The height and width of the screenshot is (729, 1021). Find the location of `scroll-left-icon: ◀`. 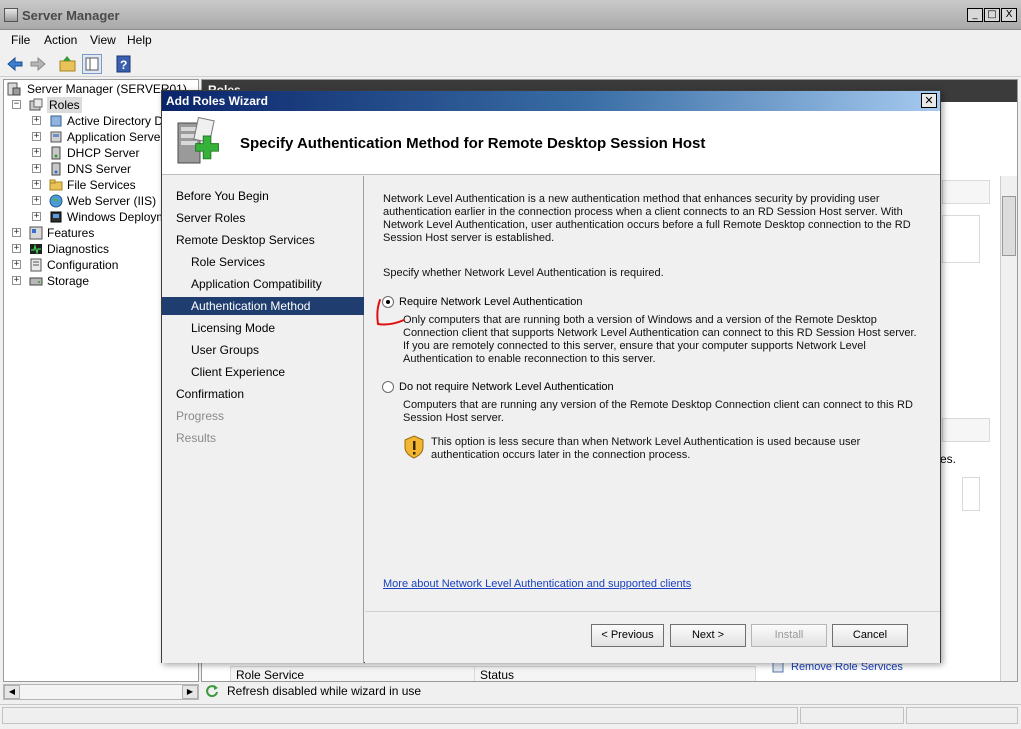

scroll-left-icon: ◀ is located at coordinates (12, 692).